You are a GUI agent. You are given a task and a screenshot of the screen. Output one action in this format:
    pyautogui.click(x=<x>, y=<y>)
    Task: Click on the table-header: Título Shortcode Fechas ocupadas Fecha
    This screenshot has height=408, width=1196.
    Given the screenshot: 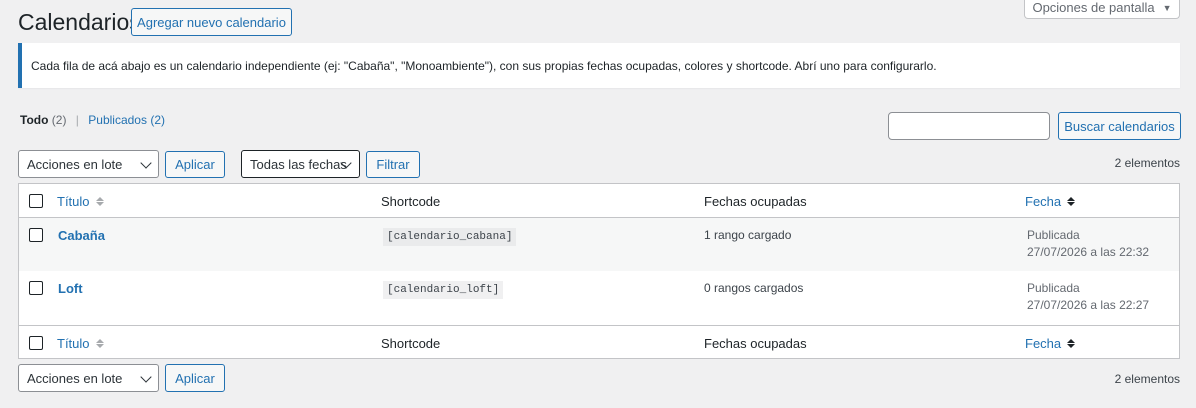 What is the action you would take?
    pyautogui.click(x=599, y=201)
    